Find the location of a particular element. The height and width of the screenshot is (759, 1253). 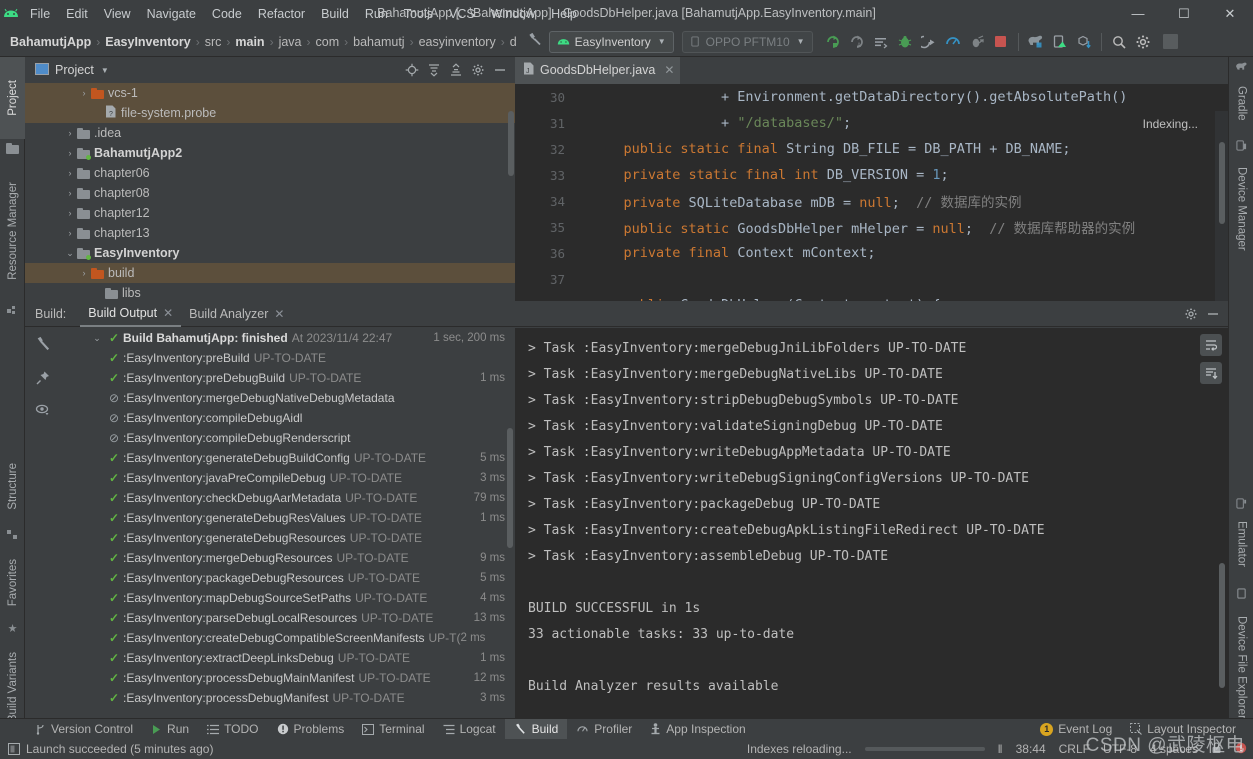

menu-build: Build is located at coordinates (335, 14).